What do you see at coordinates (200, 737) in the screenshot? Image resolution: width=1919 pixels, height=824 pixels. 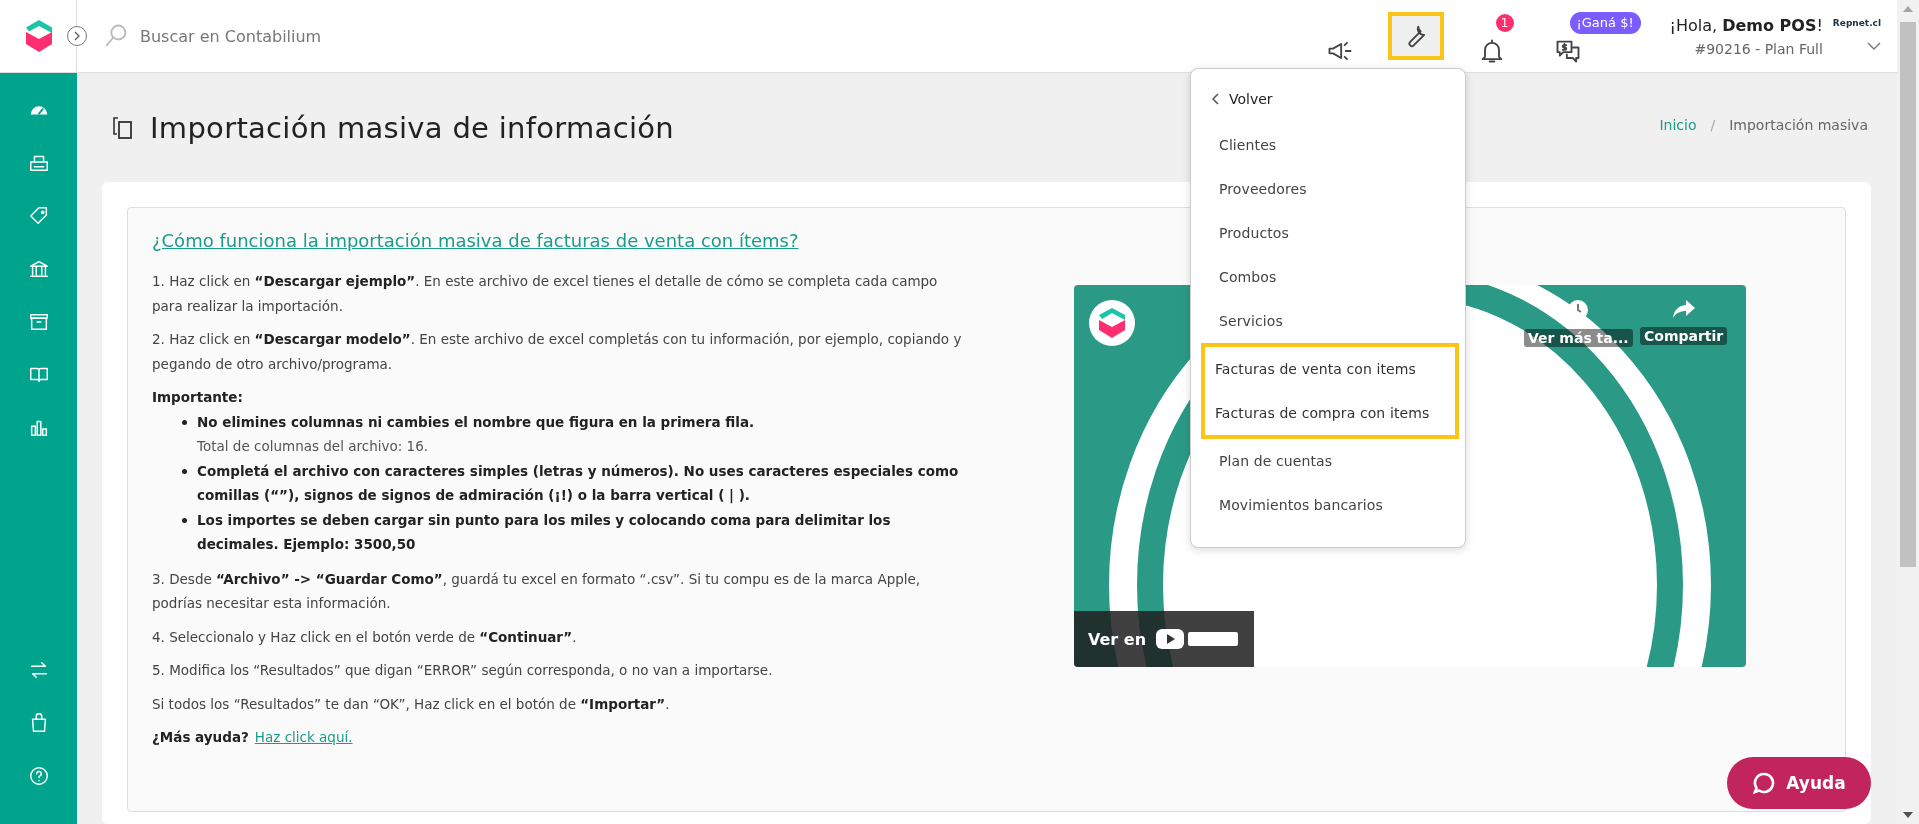 I see `help-label: ¿Más ayuda?` at bounding box center [200, 737].